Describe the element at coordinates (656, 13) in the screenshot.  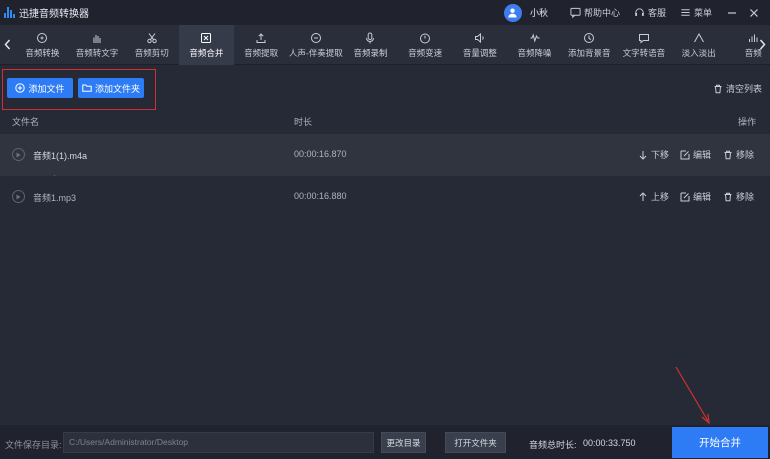
I see `customer-service-label: 客服` at that location.